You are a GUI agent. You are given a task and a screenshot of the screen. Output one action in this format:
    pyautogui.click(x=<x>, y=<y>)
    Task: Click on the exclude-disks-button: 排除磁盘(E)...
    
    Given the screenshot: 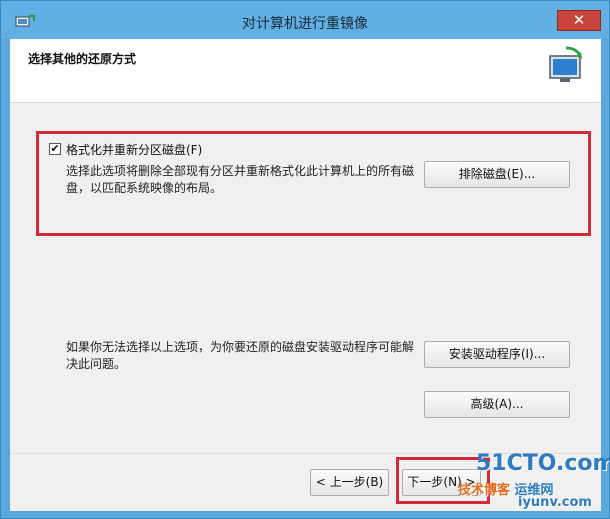 What is the action you would take?
    pyautogui.click(x=497, y=174)
    